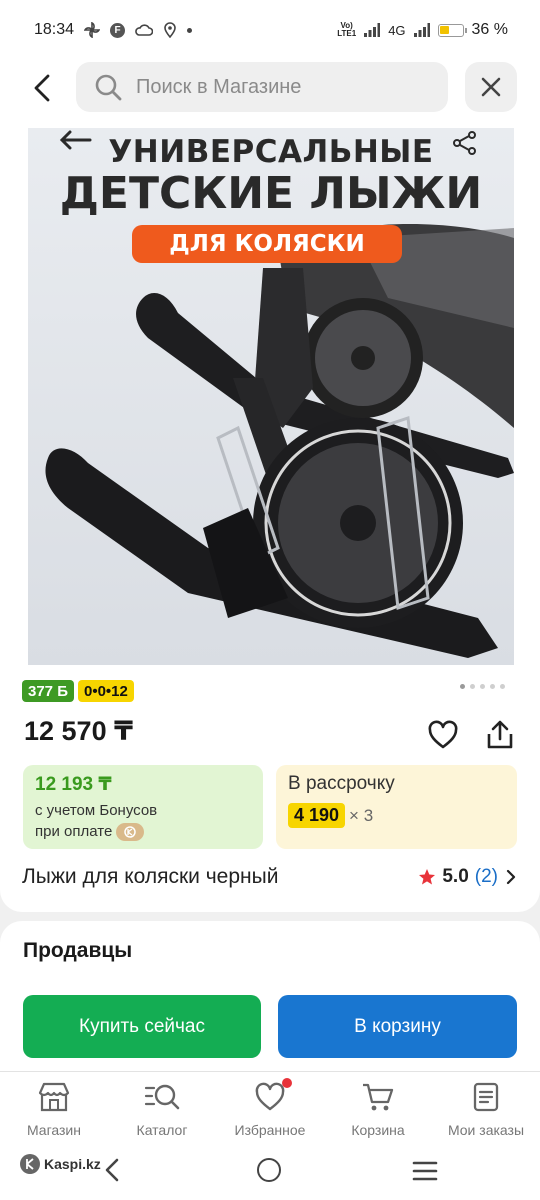  I want to click on rating-value: 5.0, so click(455, 876).